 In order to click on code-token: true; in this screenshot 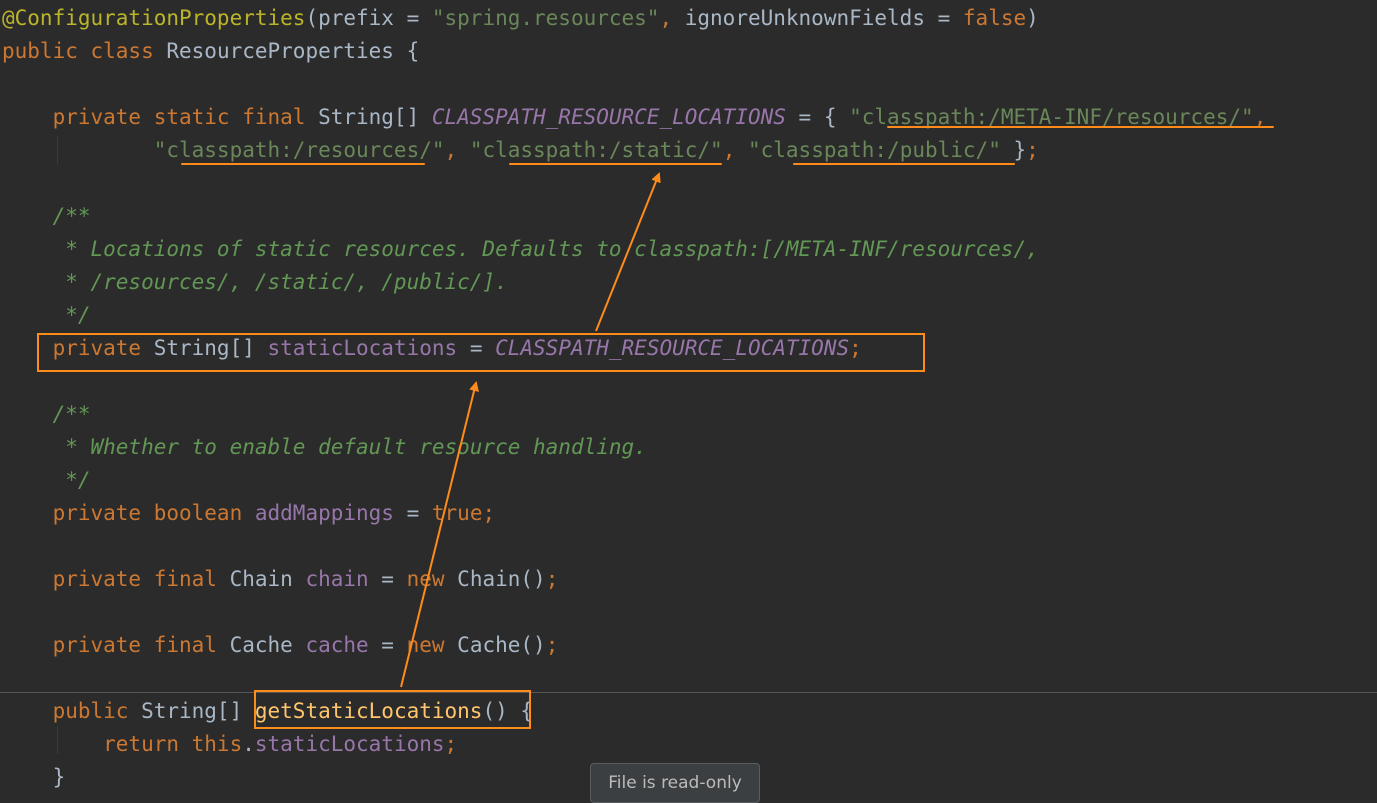, I will do `click(463, 513)`.